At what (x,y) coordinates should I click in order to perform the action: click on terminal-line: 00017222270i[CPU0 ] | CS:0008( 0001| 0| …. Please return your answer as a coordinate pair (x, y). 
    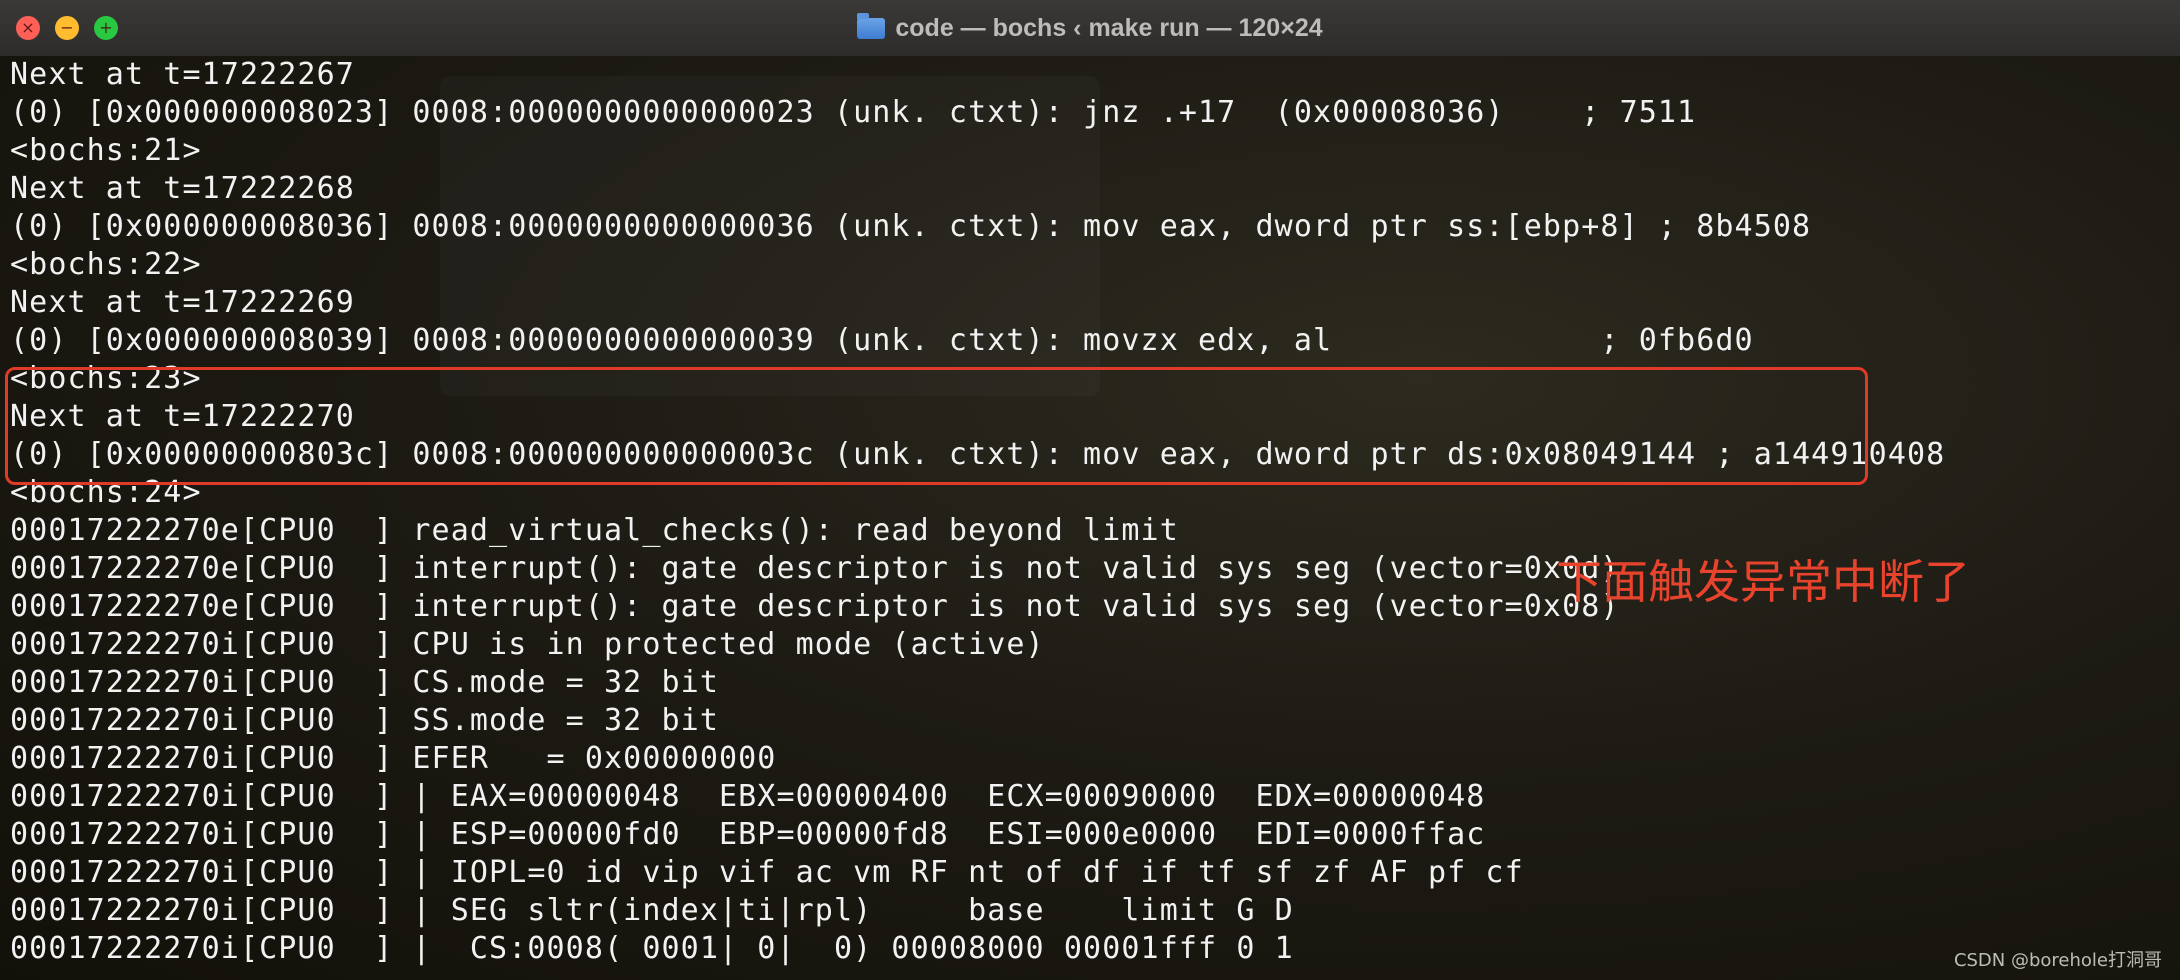
    Looking at the image, I should click on (652, 948).